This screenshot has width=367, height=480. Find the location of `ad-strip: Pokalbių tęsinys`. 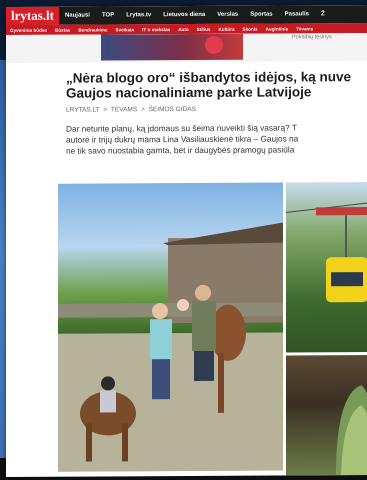

ad-strip: Pokalbių tęsinys is located at coordinates (186, 48).